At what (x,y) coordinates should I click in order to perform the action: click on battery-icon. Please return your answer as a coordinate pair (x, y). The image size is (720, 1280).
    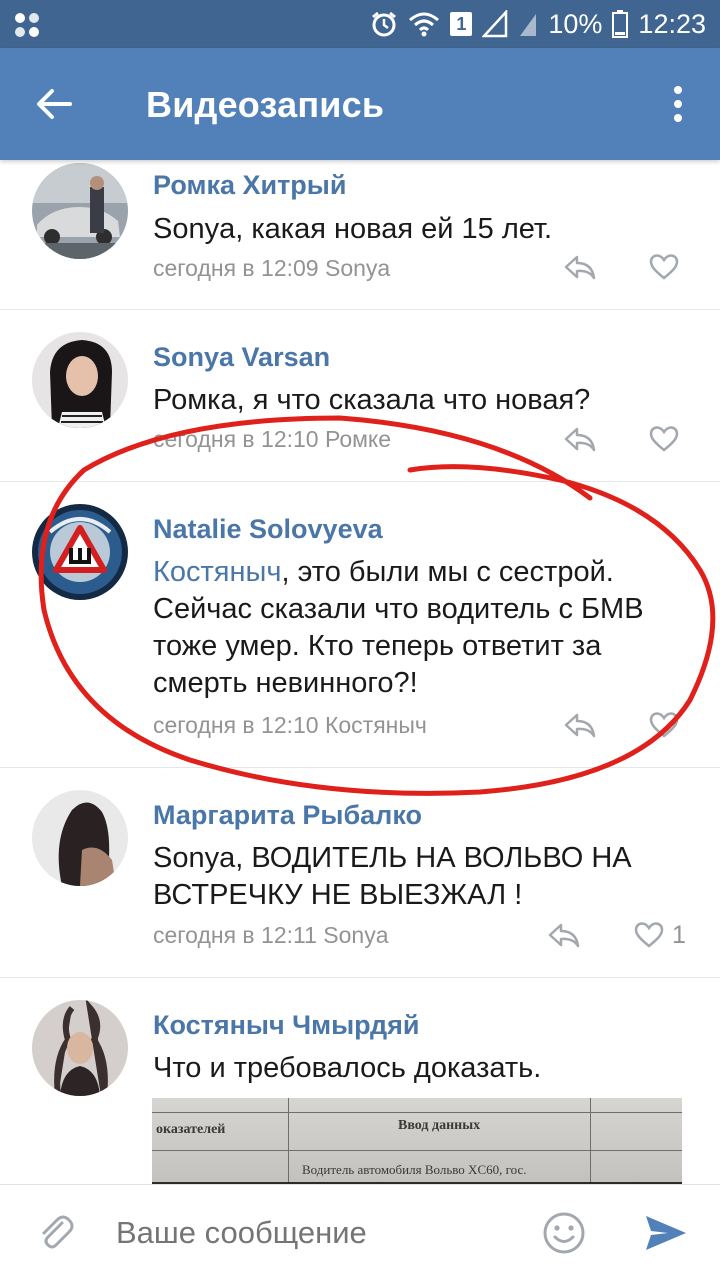
    Looking at the image, I should click on (620, 24).